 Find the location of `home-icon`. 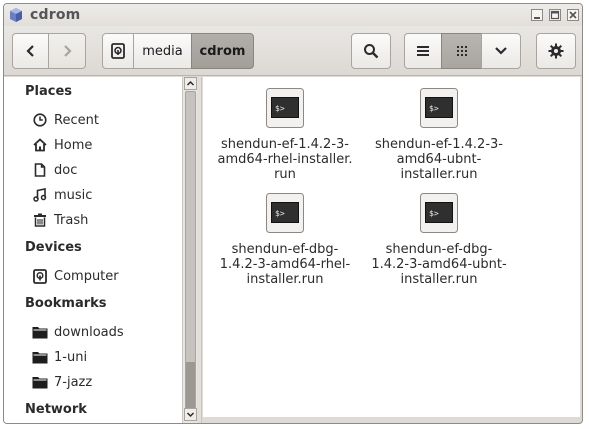

home-icon is located at coordinates (40, 145).